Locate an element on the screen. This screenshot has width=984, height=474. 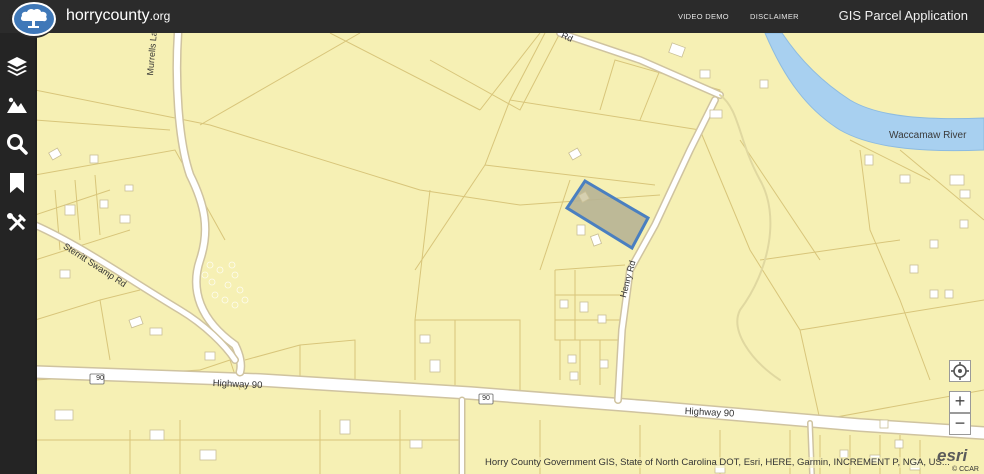
layers-button is located at coordinates (17, 66).